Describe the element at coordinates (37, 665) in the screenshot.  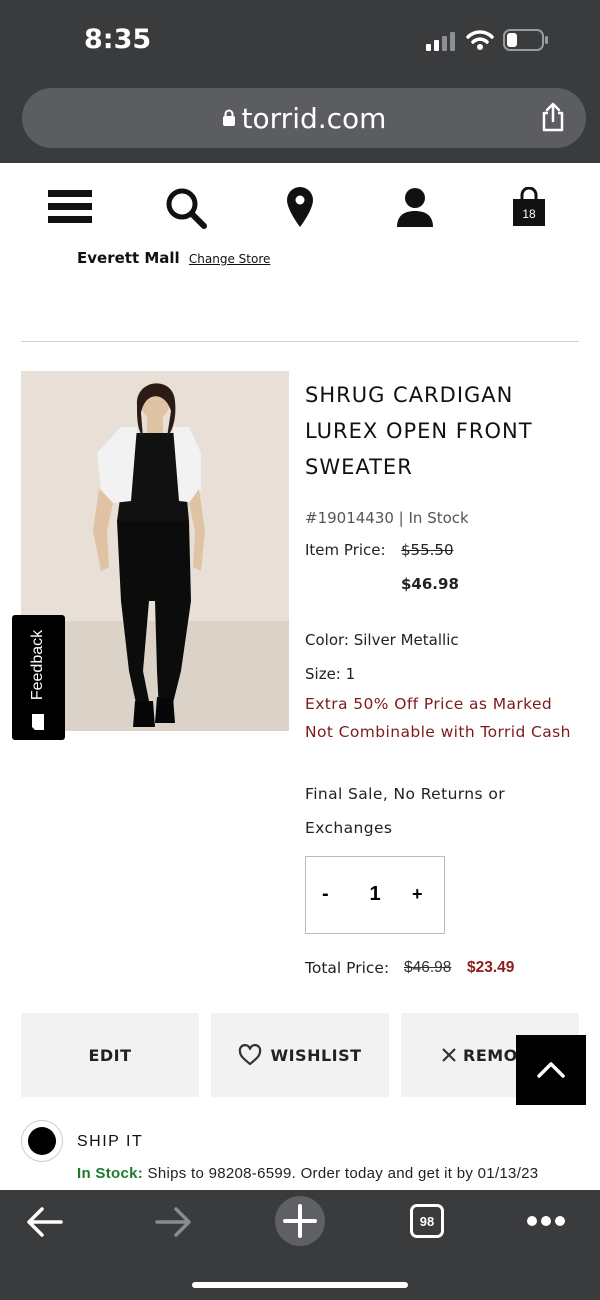
I see `feedback-label: Feedback` at that location.